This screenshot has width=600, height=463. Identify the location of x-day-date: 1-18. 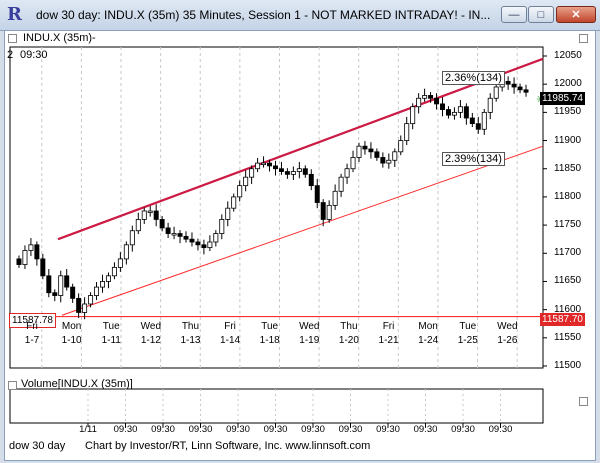
(269, 340).